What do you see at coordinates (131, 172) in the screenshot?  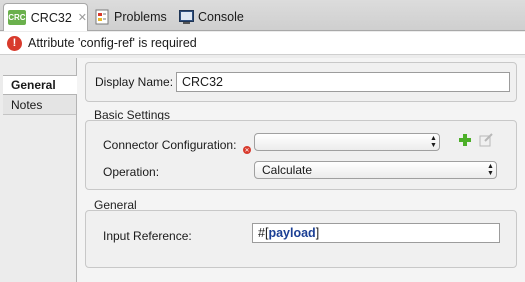 I see `operation-label: Operation:` at bounding box center [131, 172].